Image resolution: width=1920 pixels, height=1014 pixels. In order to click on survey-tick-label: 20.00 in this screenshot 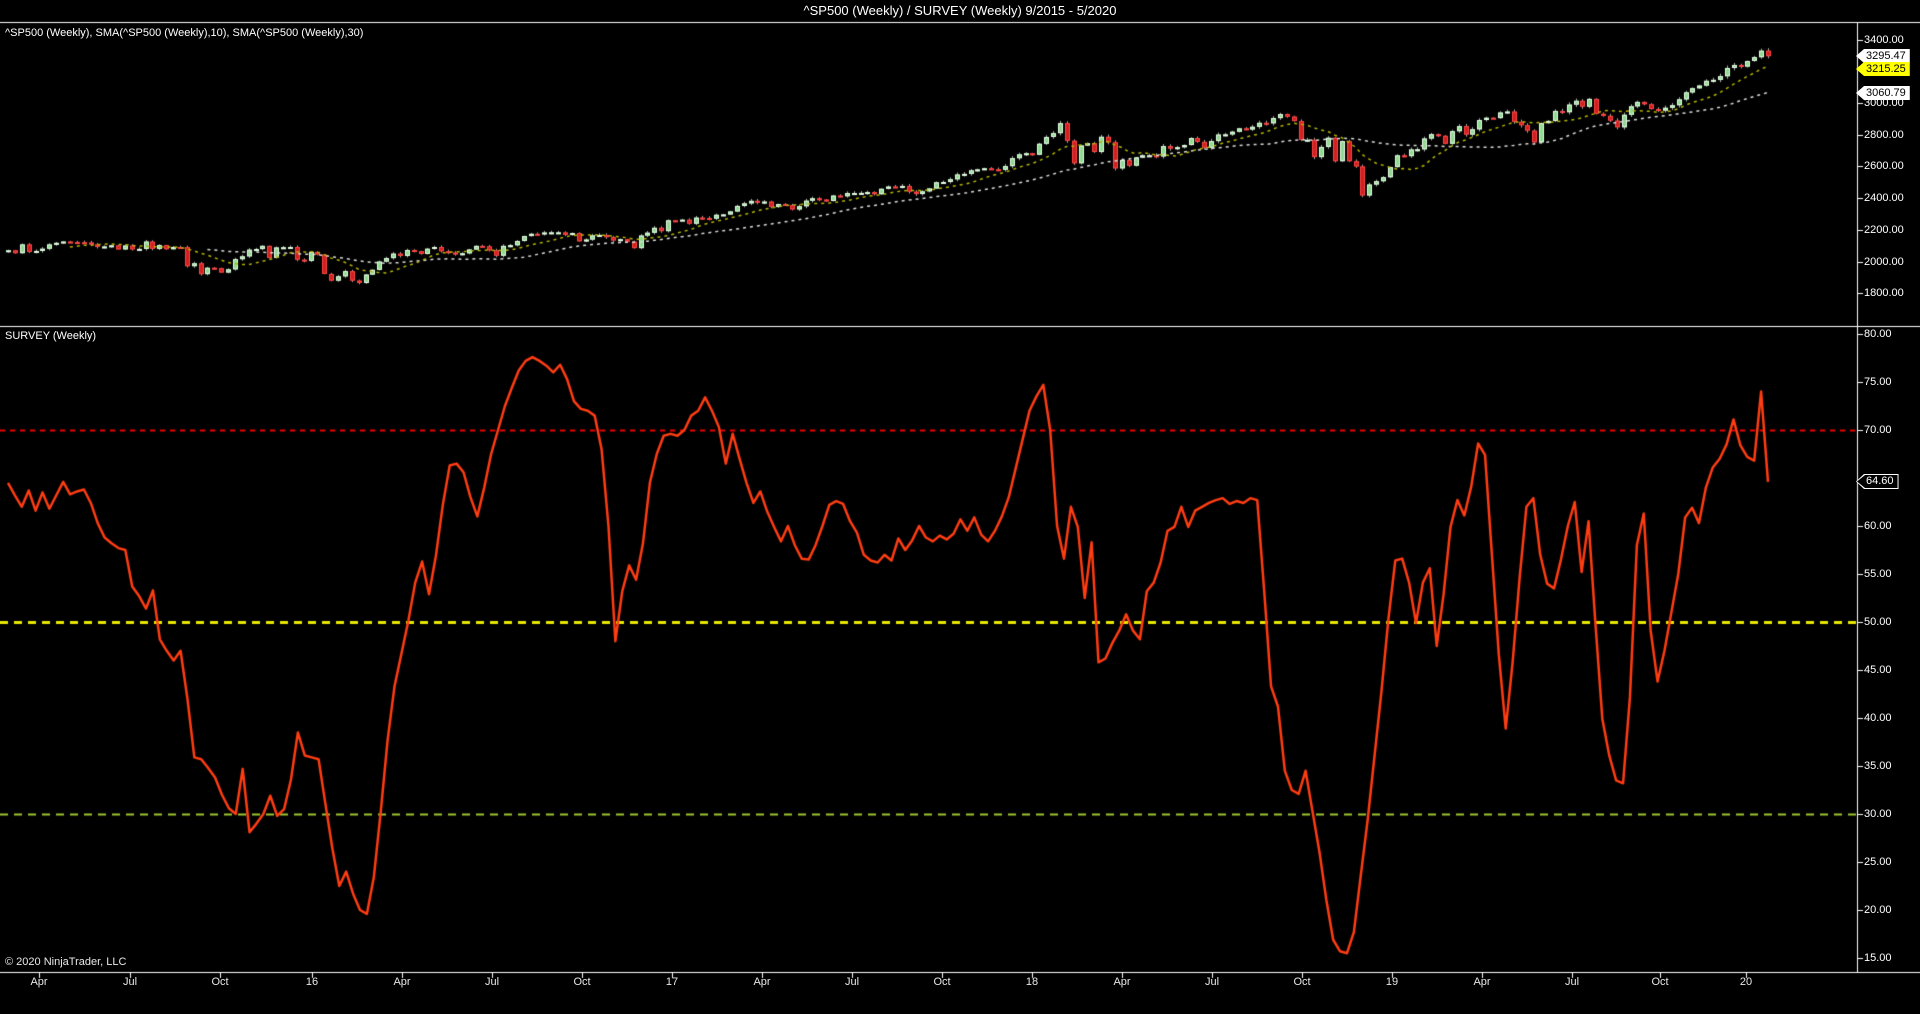, I will do `click(1878, 910)`.